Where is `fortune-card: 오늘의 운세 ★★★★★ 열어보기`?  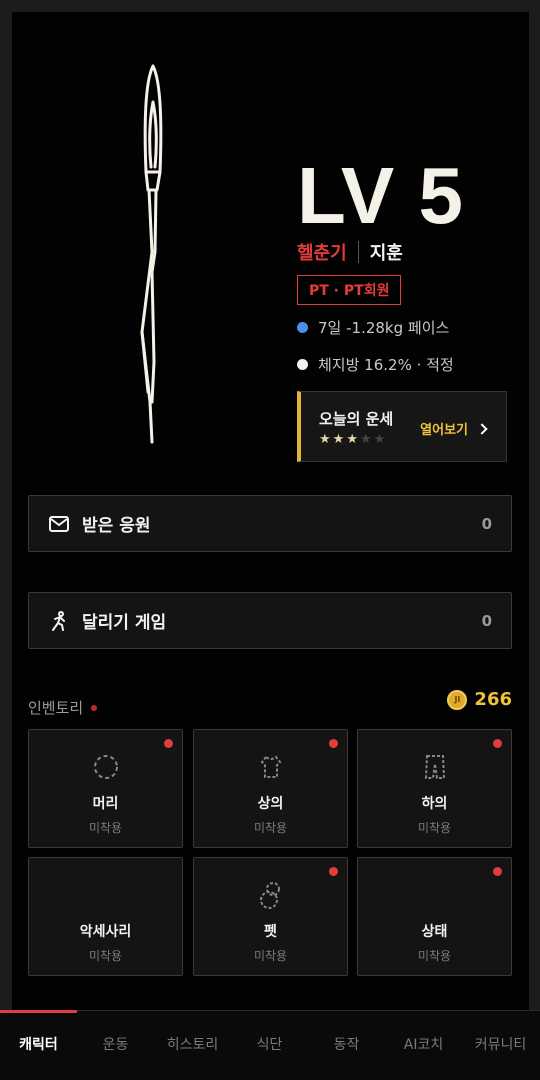
fortune-card: 오늘의 운세 ★★★★★ 열어보기 is located at coordinates (402, 426).